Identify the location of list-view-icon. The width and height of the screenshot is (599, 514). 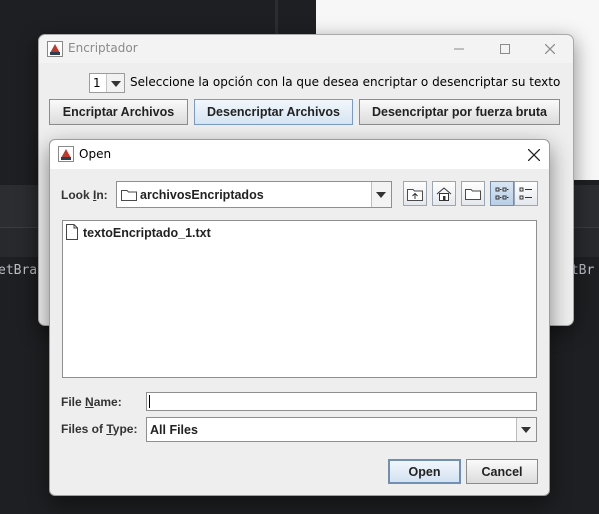
(502, 193).